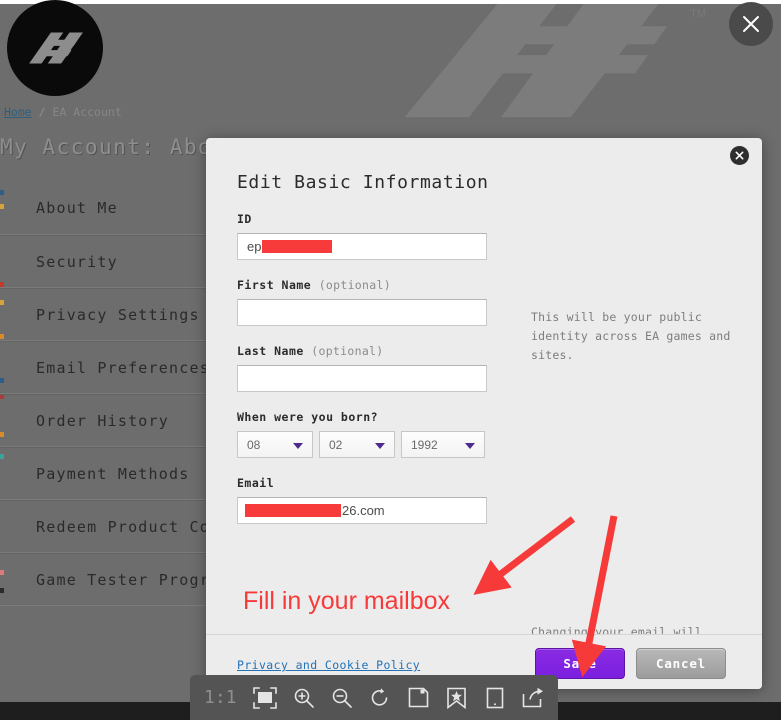  I want to click on sidebar-item-privacy-settings: Privacy Settings, so click(118, 314).